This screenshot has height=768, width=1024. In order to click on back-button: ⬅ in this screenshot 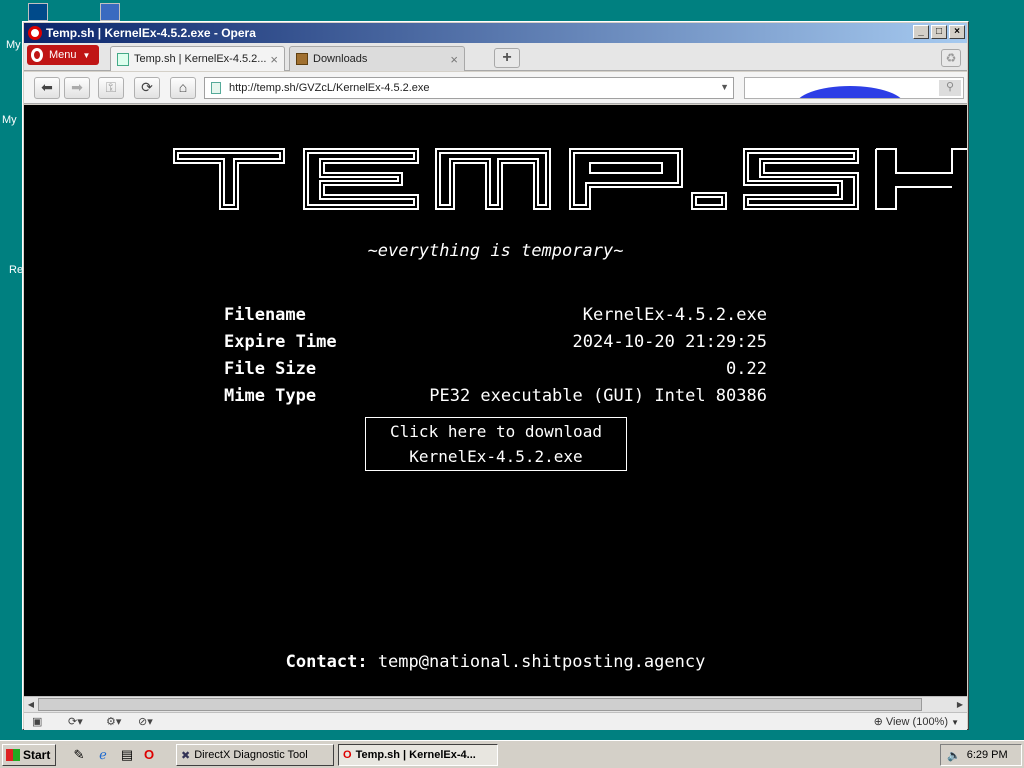, I will do `click(47, 88)`.